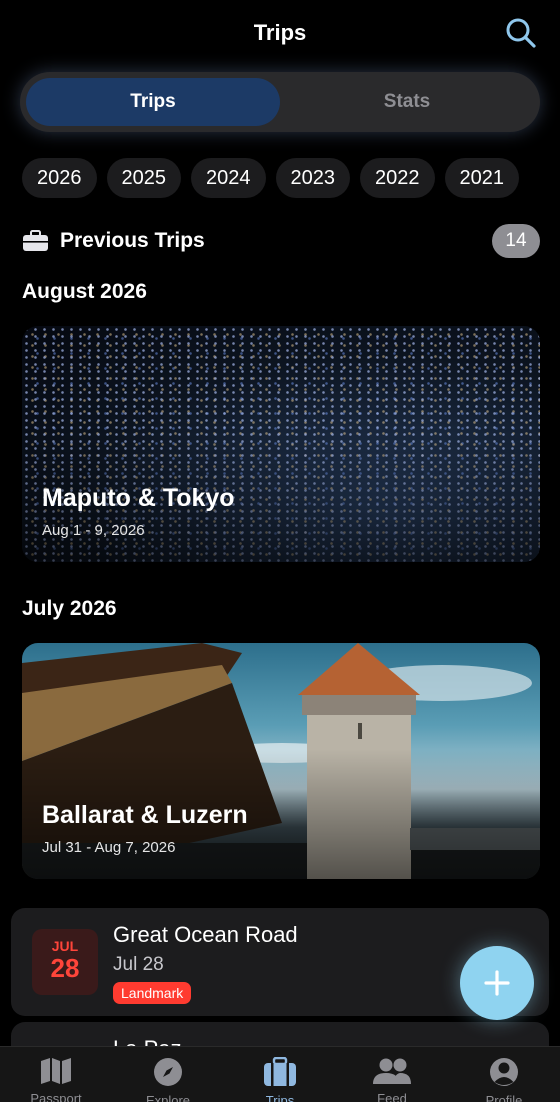  I want to click on month-label: August 2026, so click(84, 291).